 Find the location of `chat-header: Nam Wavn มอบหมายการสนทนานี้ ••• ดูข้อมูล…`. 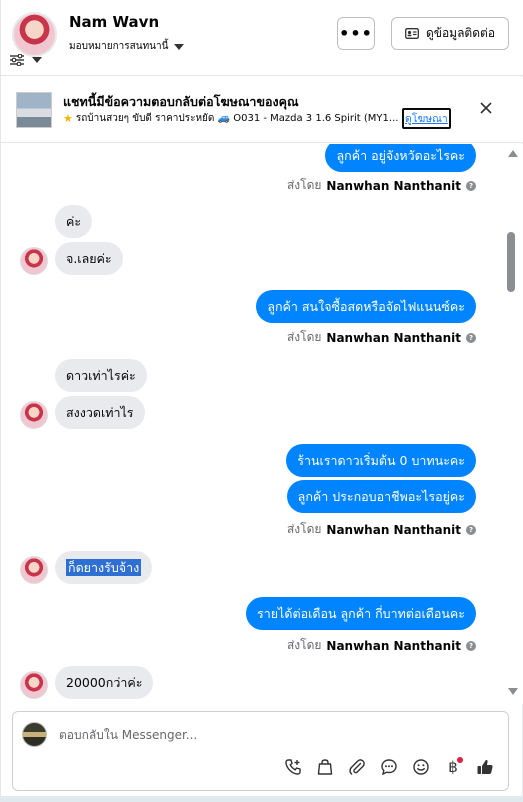

chat-header: Nam Wavn มอบหมายการสนทนานี้ ••• ดูข้อมูล… is located at coordinates (262, 38).